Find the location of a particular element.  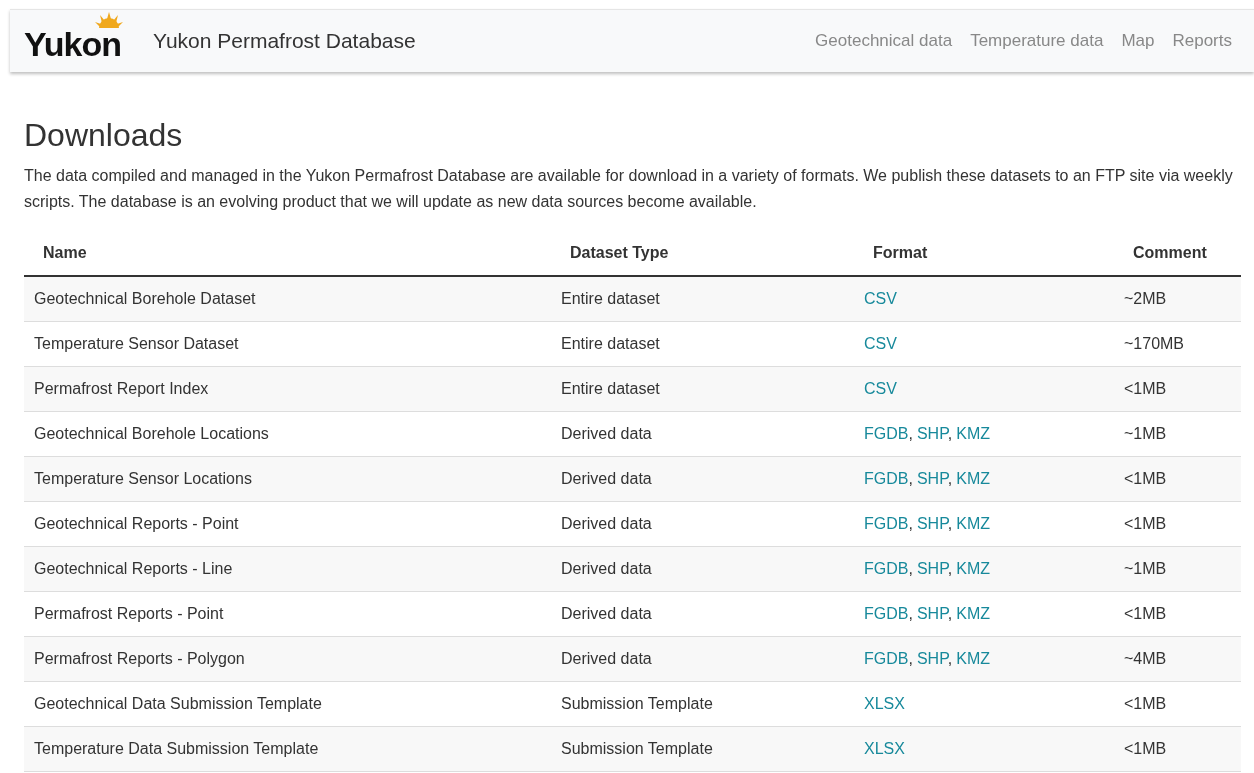

table-cell: ~170MB is located at coordinates (1177, 344).